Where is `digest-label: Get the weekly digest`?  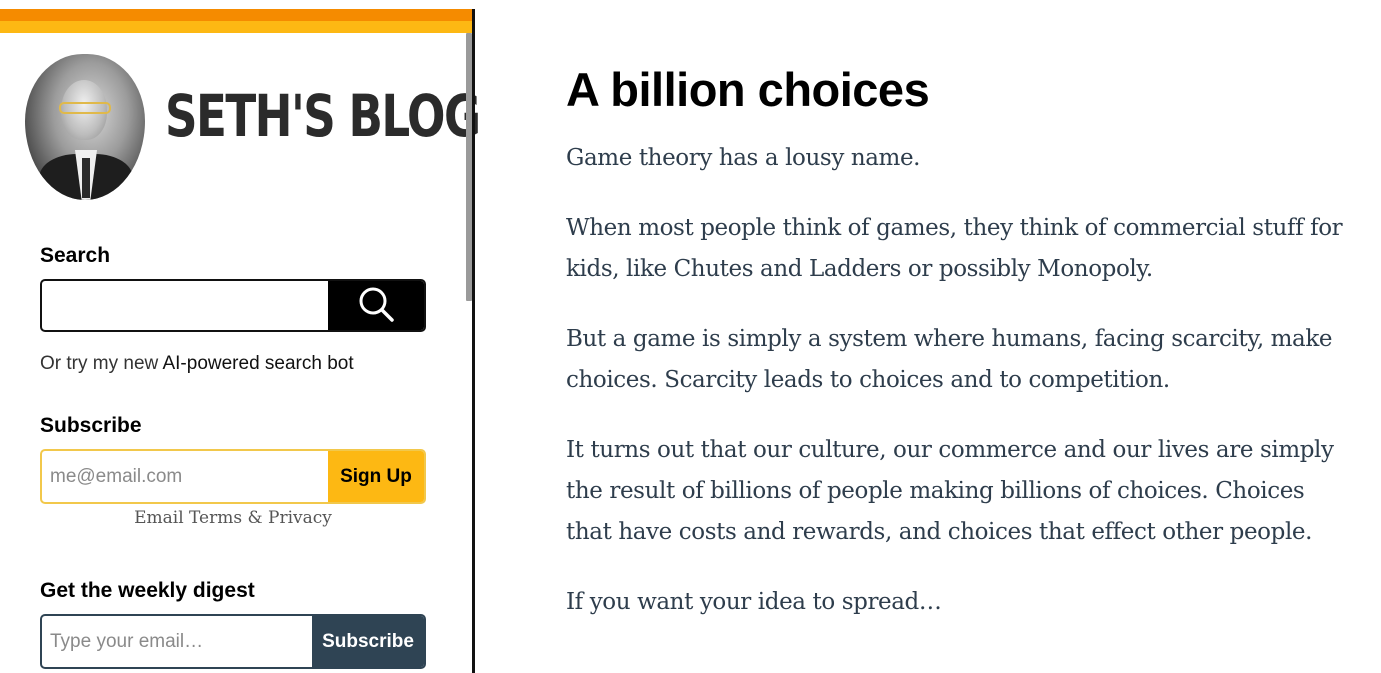 digest-label: Get the weekly digest is located at coordinates (147, 590).